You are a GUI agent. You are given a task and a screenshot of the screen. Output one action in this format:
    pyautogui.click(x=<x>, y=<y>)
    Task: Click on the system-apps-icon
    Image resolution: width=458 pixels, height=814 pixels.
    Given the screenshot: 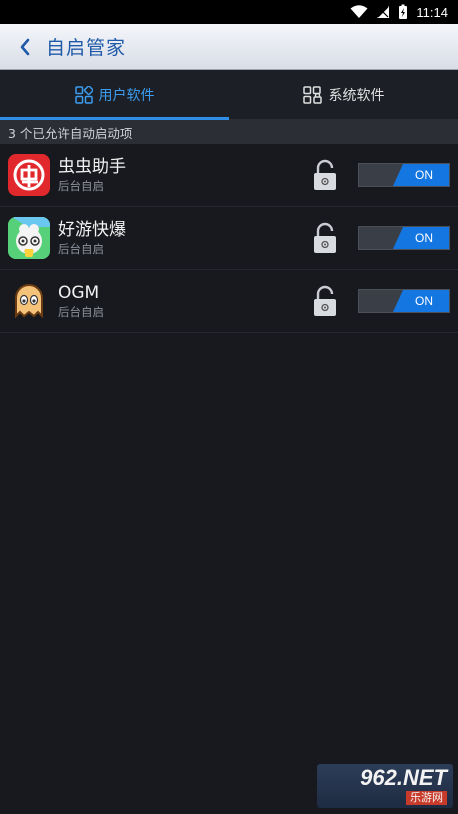 What is the action you would take?
    pyautogui.click(x=312, y=94)
    